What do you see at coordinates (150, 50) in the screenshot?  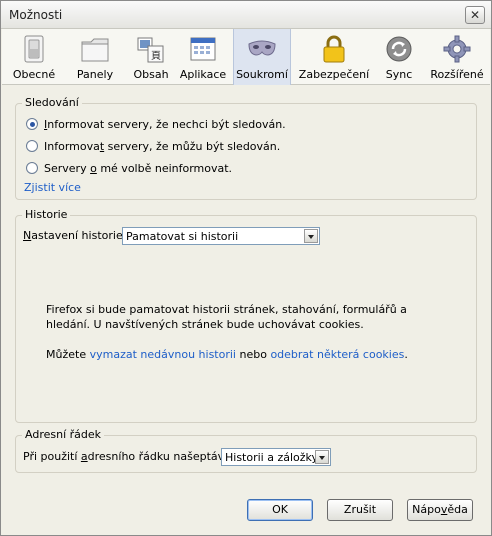 I see `content-icon: 頁` at bounding box center [150, 50].